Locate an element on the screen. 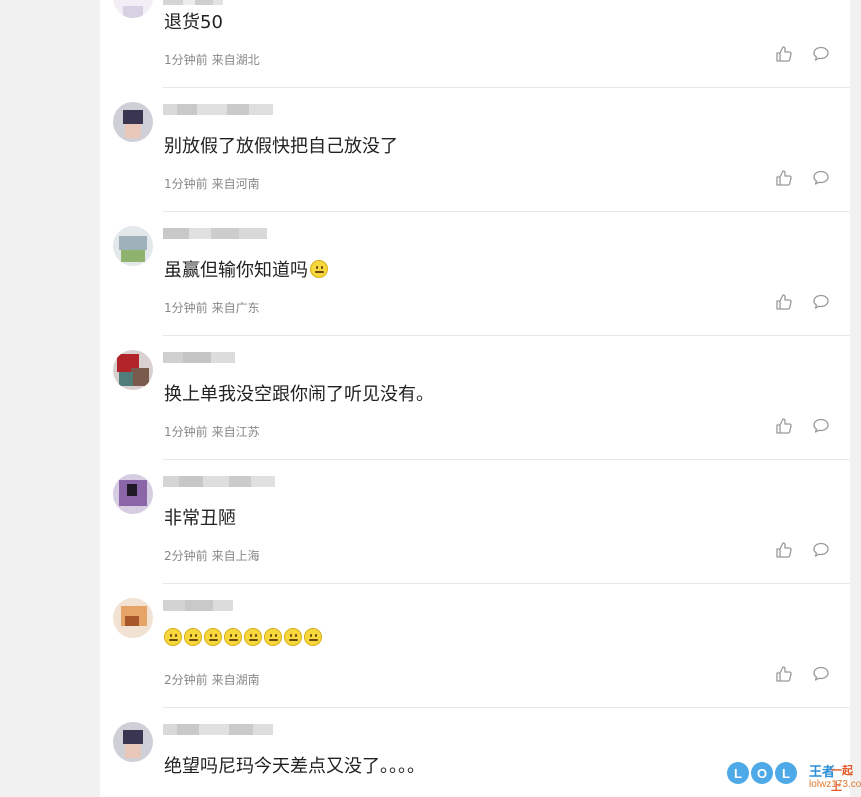 This screenshot has width=861, height=797. comment-location: 来自广东 is located at coordinates (235, 308).